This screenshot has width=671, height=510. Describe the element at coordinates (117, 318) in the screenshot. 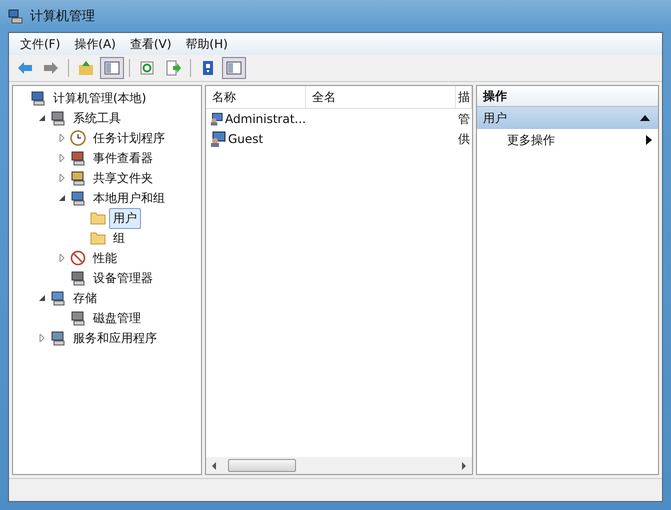

I see `tree-item: 磁盘管理` at that location.